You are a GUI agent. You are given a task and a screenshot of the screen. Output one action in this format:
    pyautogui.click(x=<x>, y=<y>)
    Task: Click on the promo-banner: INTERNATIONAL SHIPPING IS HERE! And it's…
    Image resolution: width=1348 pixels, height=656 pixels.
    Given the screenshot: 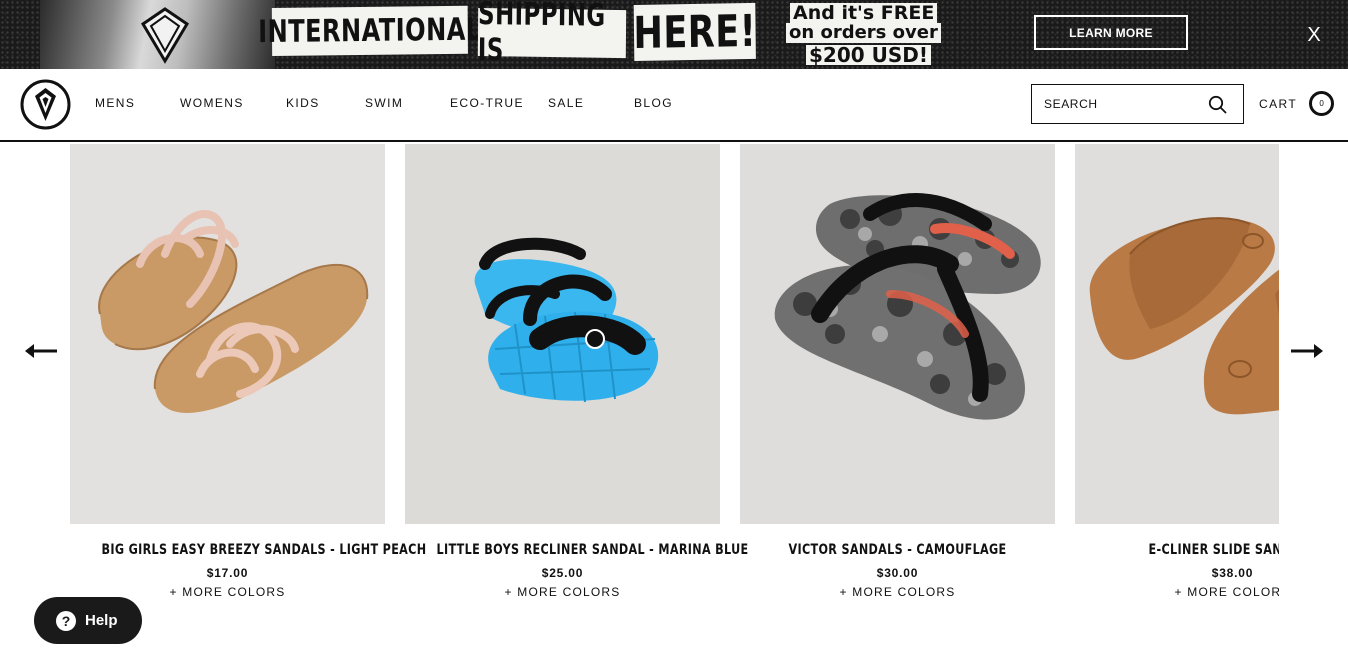 What is the action you would take?
    pyautogui.click(x=674, y=34)
    